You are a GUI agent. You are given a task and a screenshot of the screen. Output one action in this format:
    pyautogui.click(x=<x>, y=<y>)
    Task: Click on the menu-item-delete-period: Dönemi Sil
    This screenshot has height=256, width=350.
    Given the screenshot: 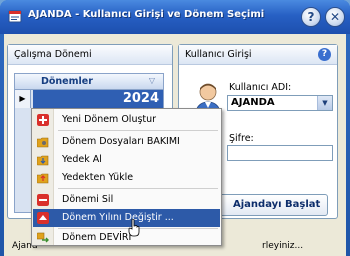 What is the action you would take?
    pyautogui.click(x=126, y=200)
    